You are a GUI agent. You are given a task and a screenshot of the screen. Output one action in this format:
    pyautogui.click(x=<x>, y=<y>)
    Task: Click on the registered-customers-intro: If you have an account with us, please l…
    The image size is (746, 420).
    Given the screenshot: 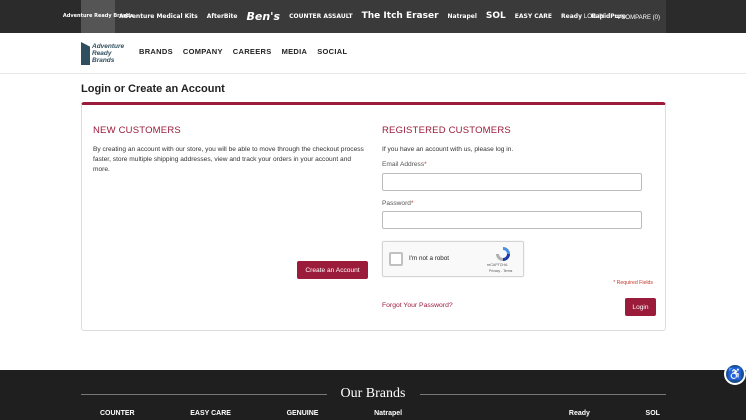 What is the action you would take?
    pyautogui.click(x=448, y=149)
    